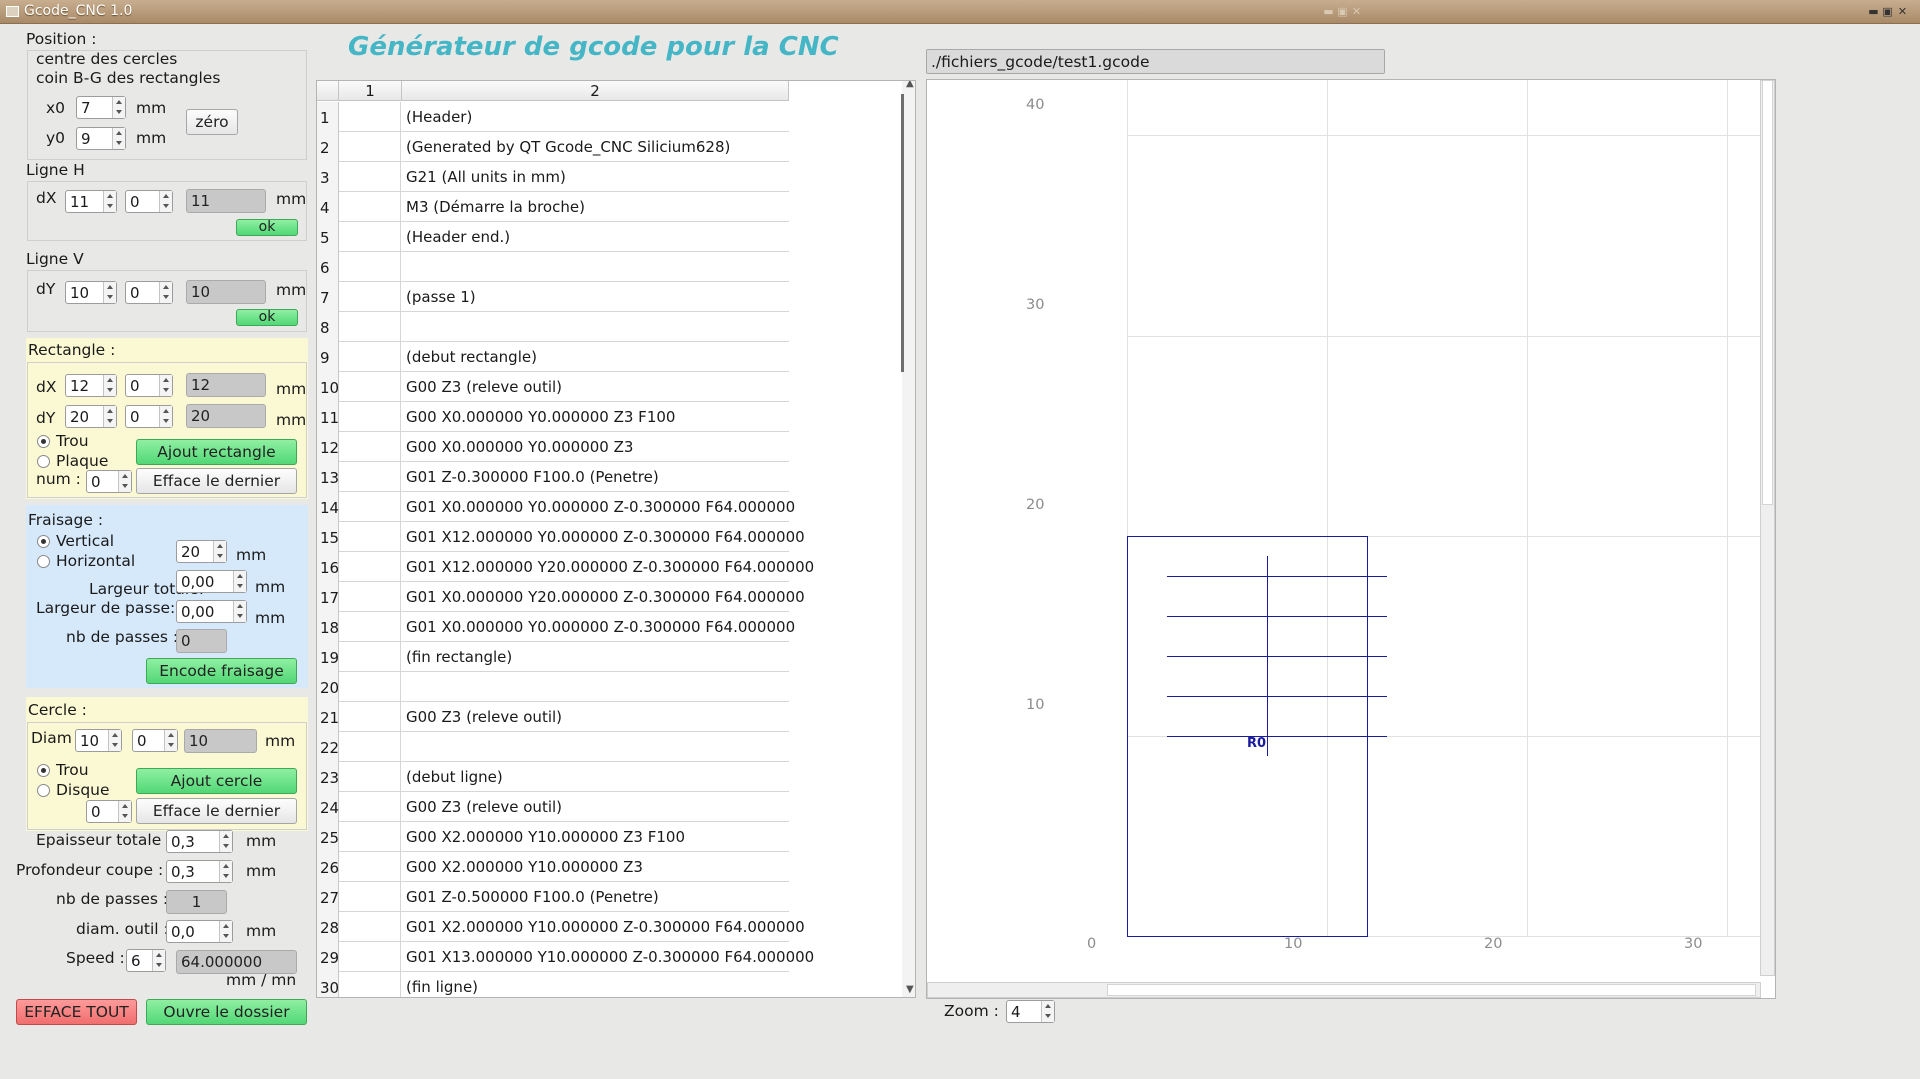 This screenshot has width=1920, height=1079. I want to click on table-row: 6, so click(553, 267).